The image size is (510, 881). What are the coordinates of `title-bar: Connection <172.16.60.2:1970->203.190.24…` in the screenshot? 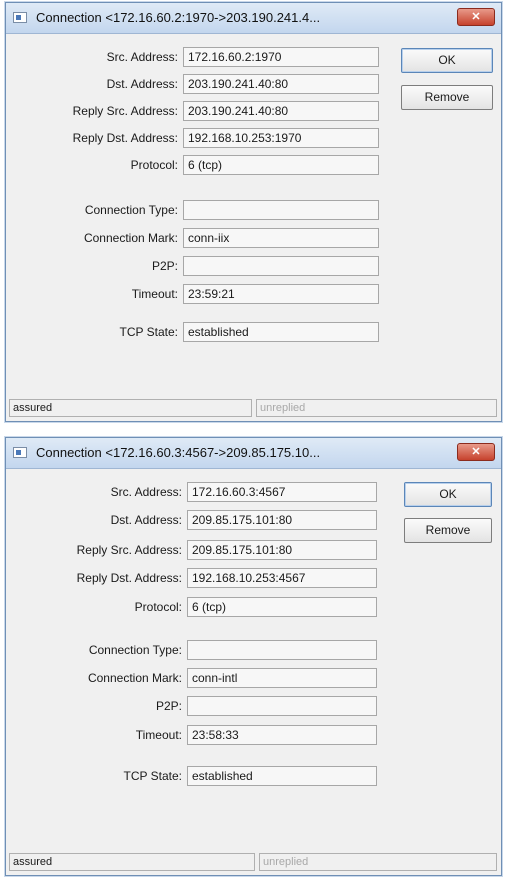 It's located at (253, 18).